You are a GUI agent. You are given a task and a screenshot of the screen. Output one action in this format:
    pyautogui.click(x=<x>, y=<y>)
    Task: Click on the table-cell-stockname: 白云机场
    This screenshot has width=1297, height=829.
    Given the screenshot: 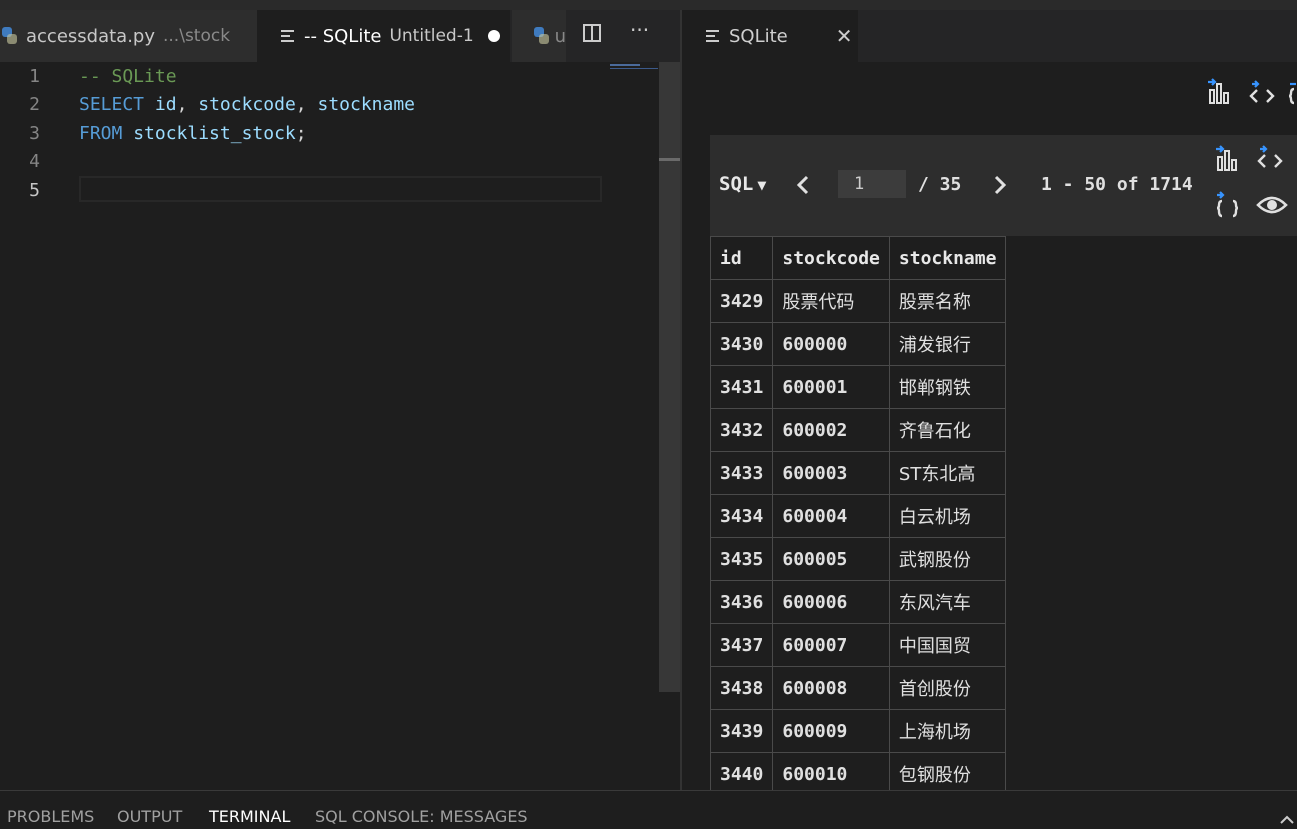 What is the action you would take?
    pyautogui.click(x=947, y=516)
    